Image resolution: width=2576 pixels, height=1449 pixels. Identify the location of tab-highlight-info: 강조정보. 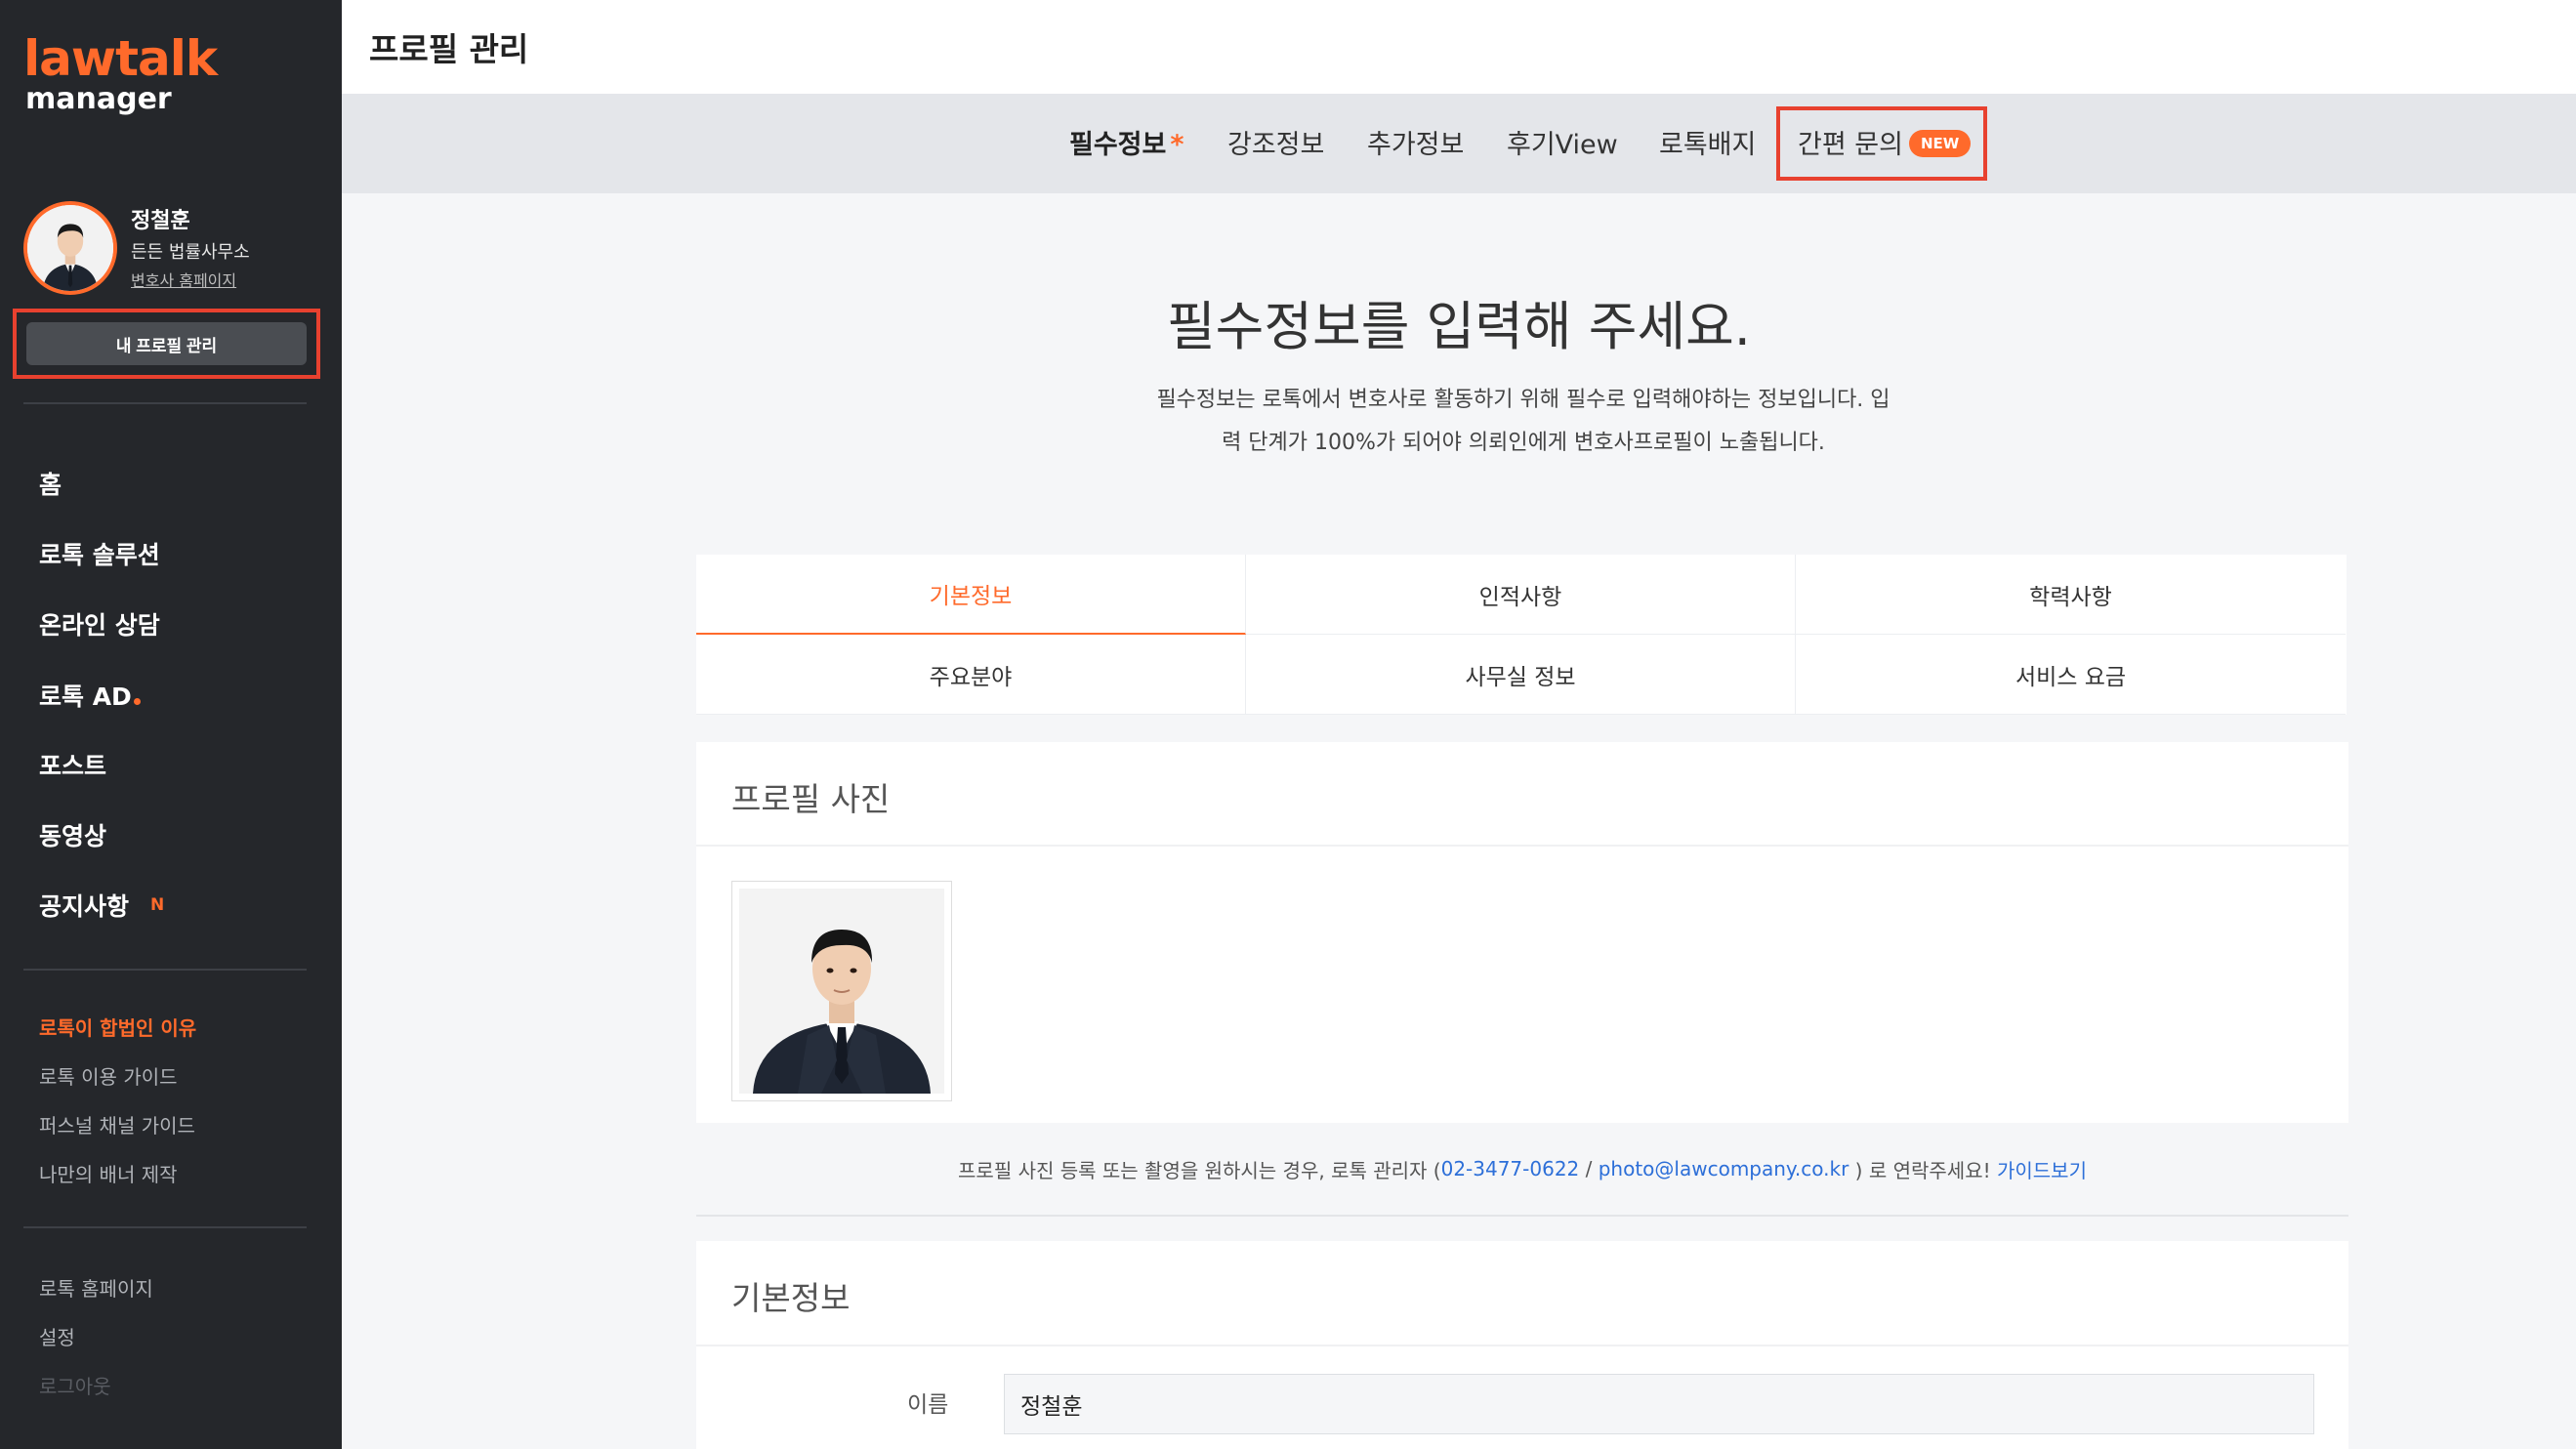
(1275, 142).